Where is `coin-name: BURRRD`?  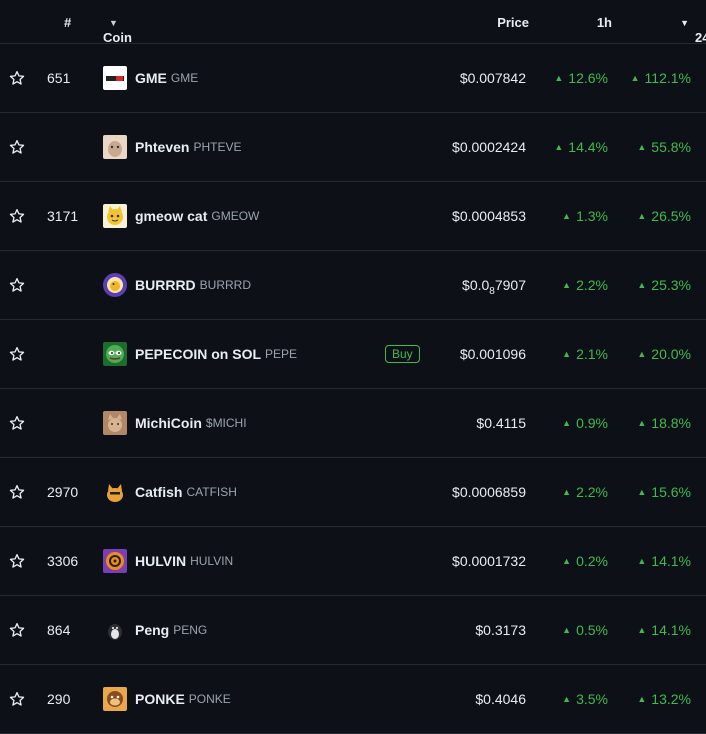 coin-name: BURRRD is located at coordinates (165, 285).